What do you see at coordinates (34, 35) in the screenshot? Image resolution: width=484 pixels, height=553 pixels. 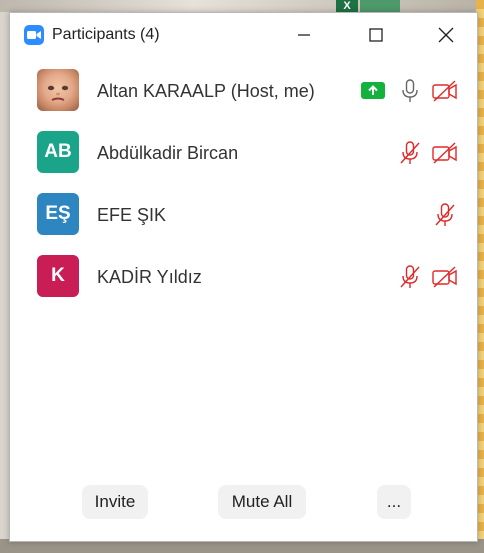 I see `zoom-camera-icon` at bounding box center [34, 35].